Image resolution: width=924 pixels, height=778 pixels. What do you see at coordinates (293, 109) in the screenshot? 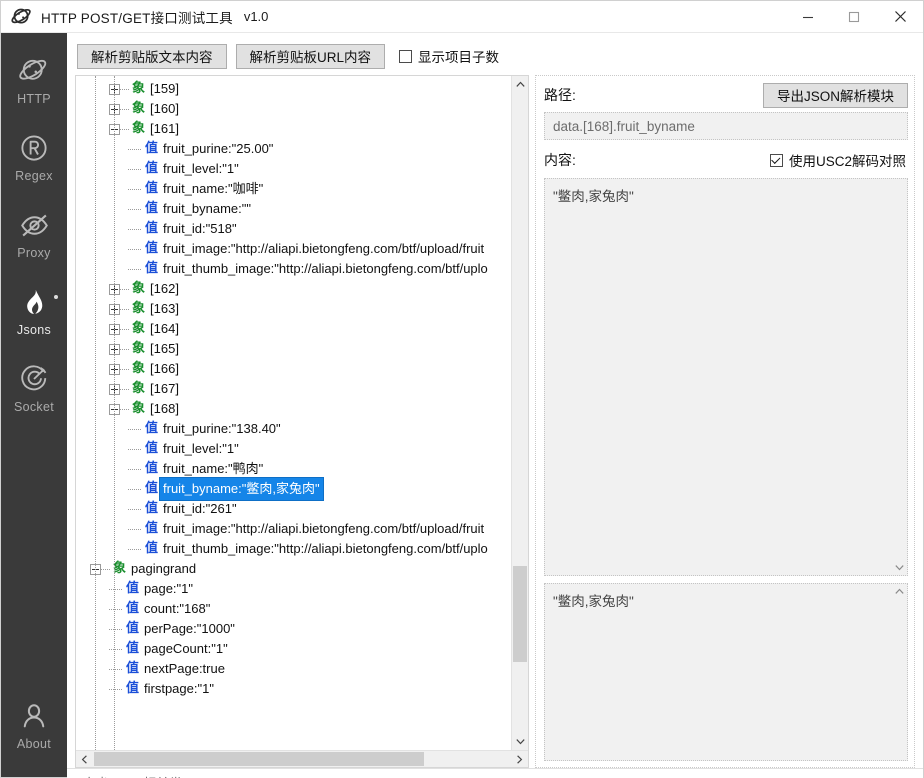
I see `tree-row: 象 [160]` at bounding box center [293, 109].